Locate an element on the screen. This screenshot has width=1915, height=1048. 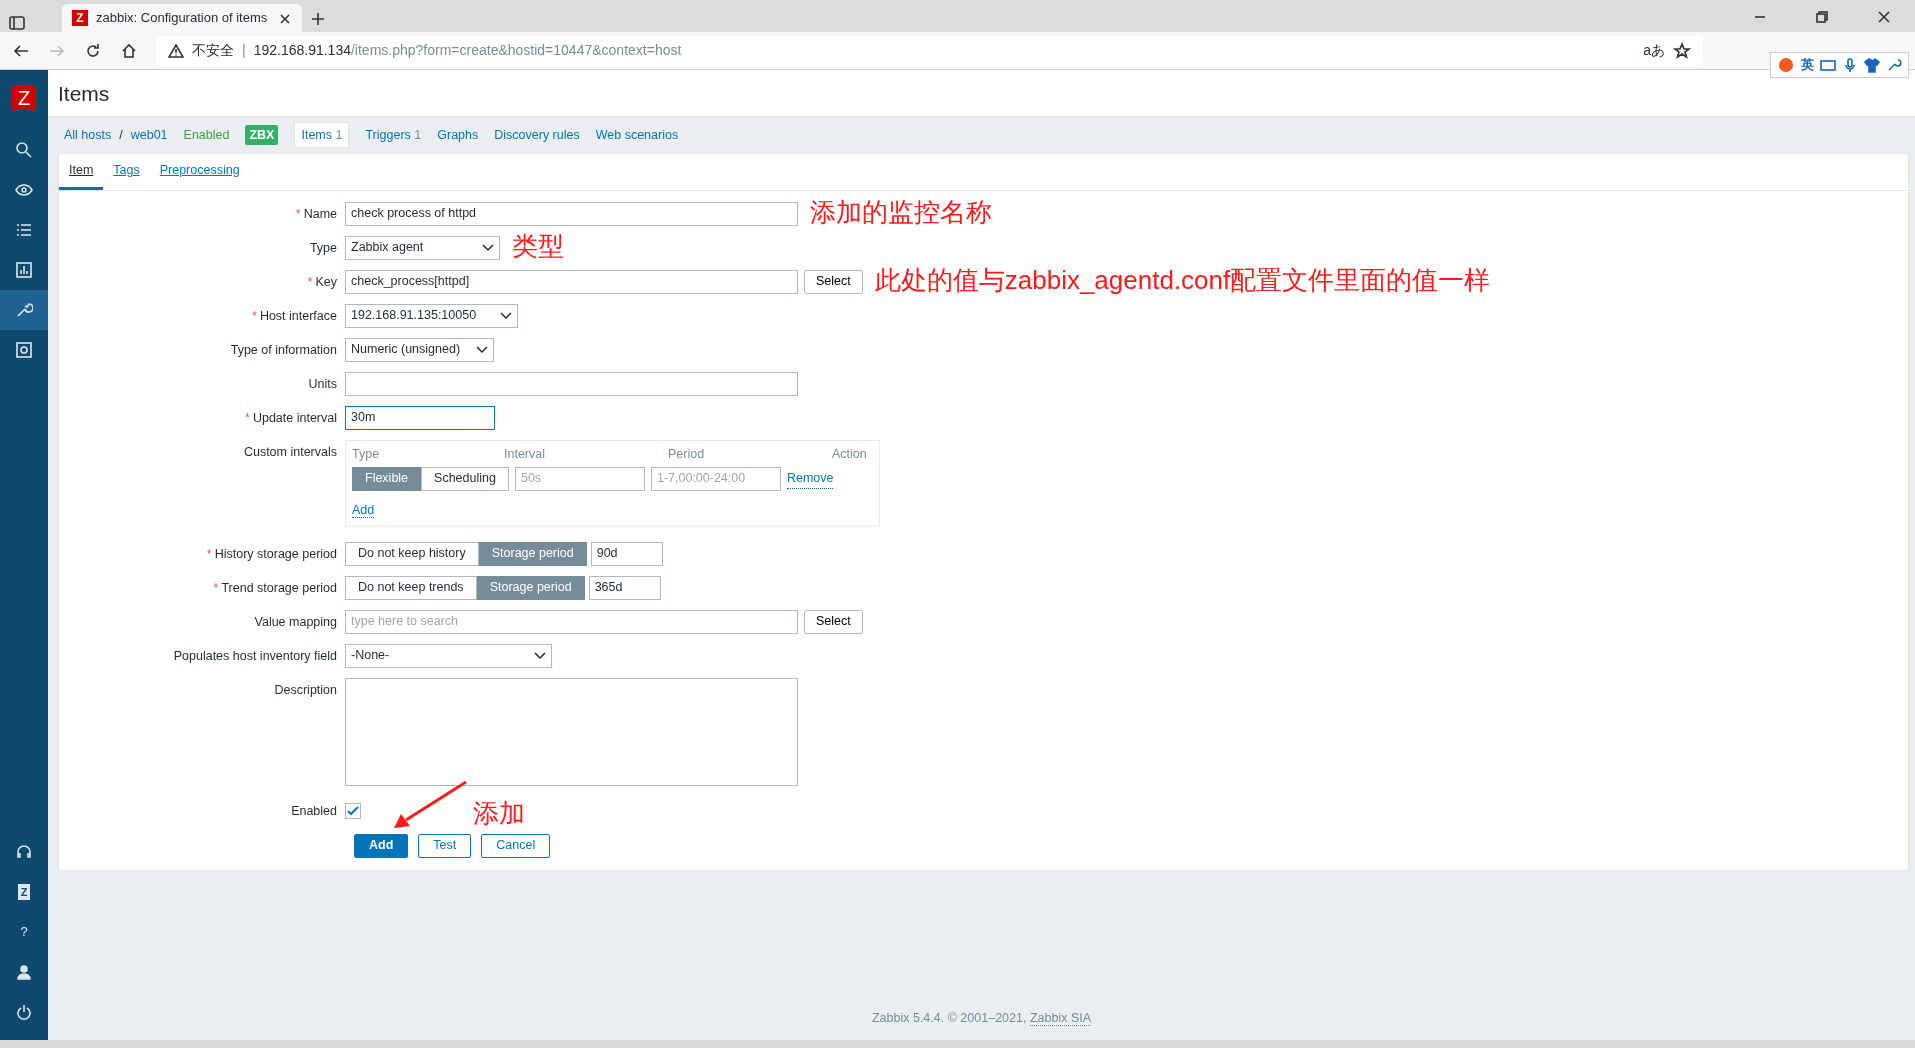
microphone-icon is located at coordinates (1850, 65).